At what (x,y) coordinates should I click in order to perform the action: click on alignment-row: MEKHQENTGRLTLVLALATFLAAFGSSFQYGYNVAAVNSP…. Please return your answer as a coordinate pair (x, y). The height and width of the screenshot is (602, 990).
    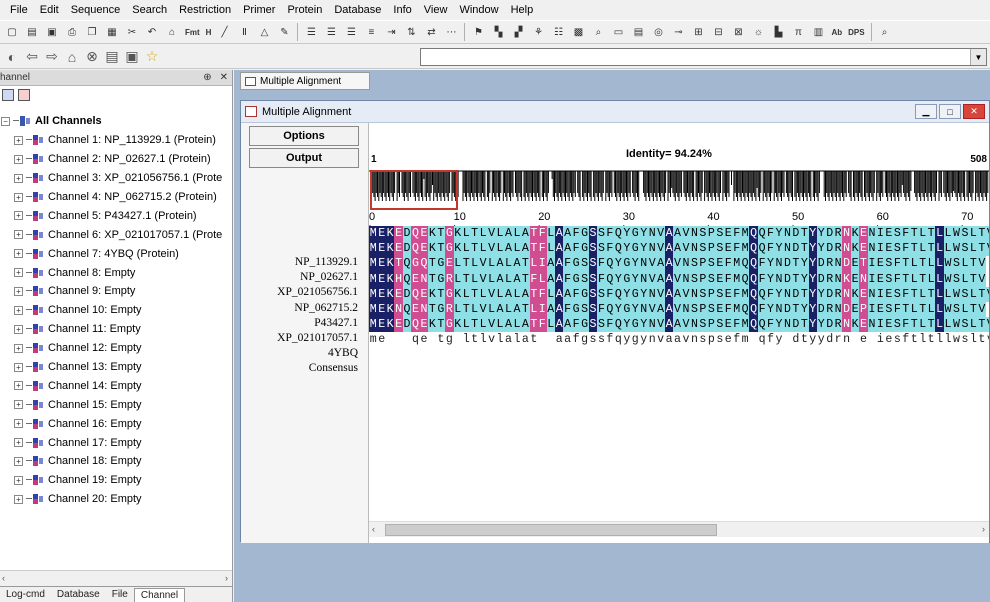
    Looking at the image, I should click on (679, 279).